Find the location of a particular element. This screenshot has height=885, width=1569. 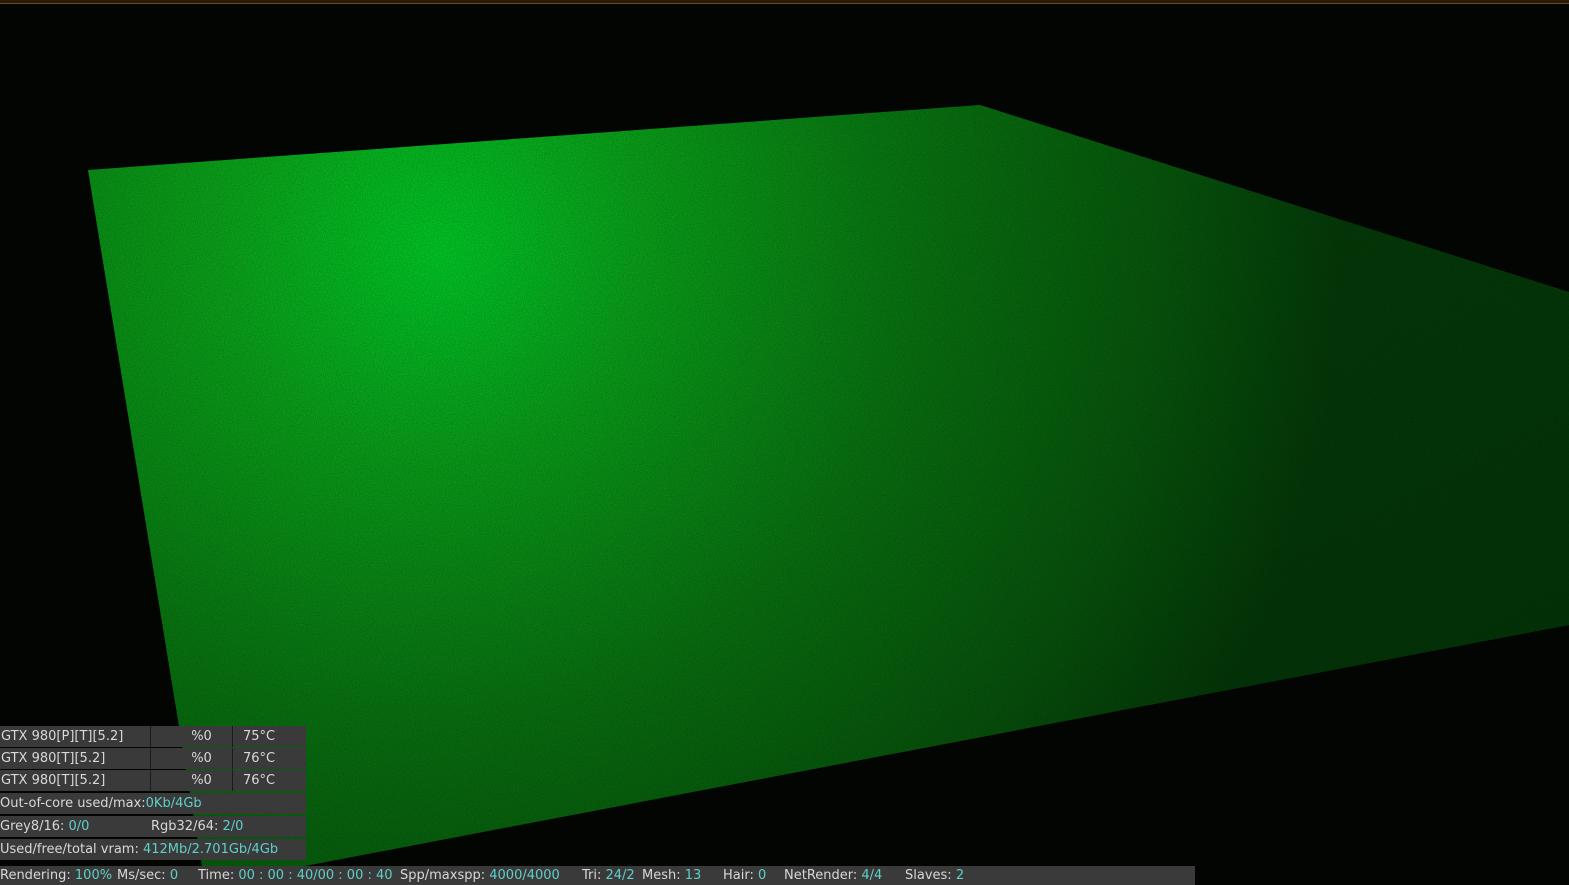

tri-value: 24/2 is located at coordinates (620, 875).